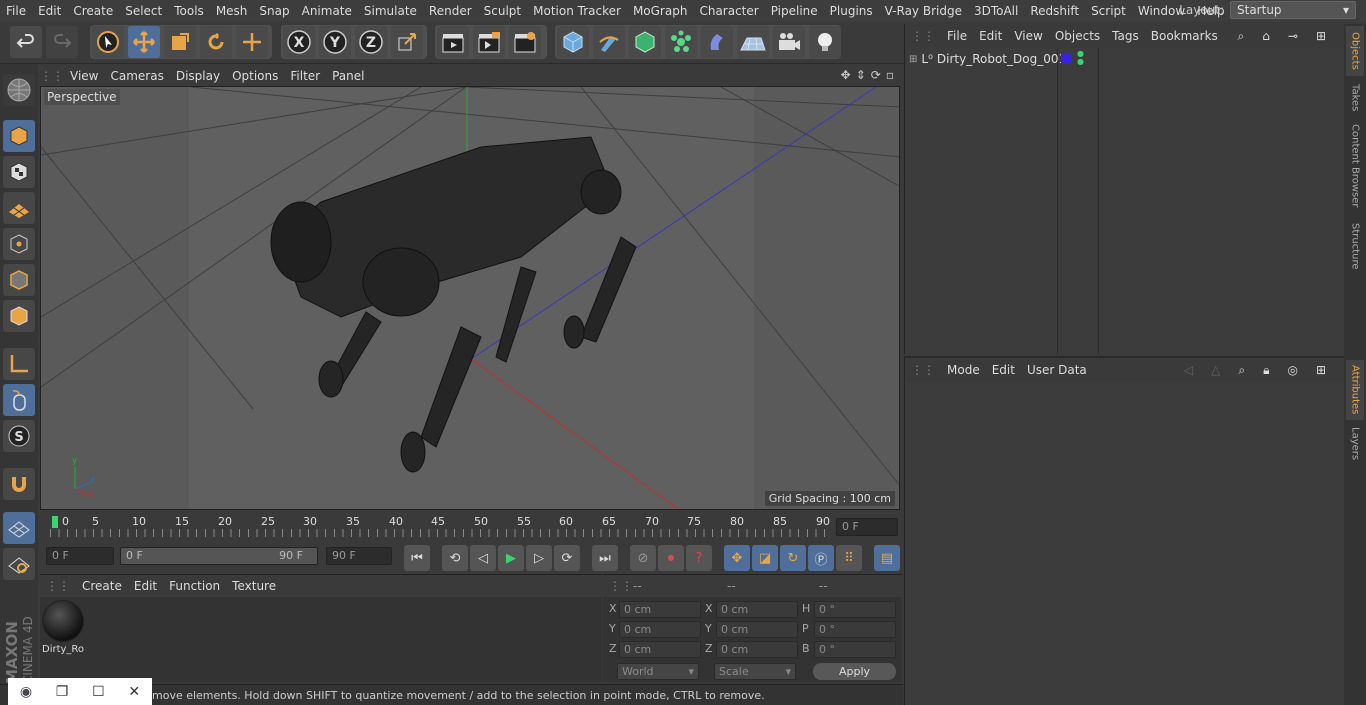 Image resolution: width=1366 pixels, height=705 pixels. Describe the element at coordinates (923, 11) in the screenshot. I see `menu-vray-bridge: V-Ray Bridge` at that location.